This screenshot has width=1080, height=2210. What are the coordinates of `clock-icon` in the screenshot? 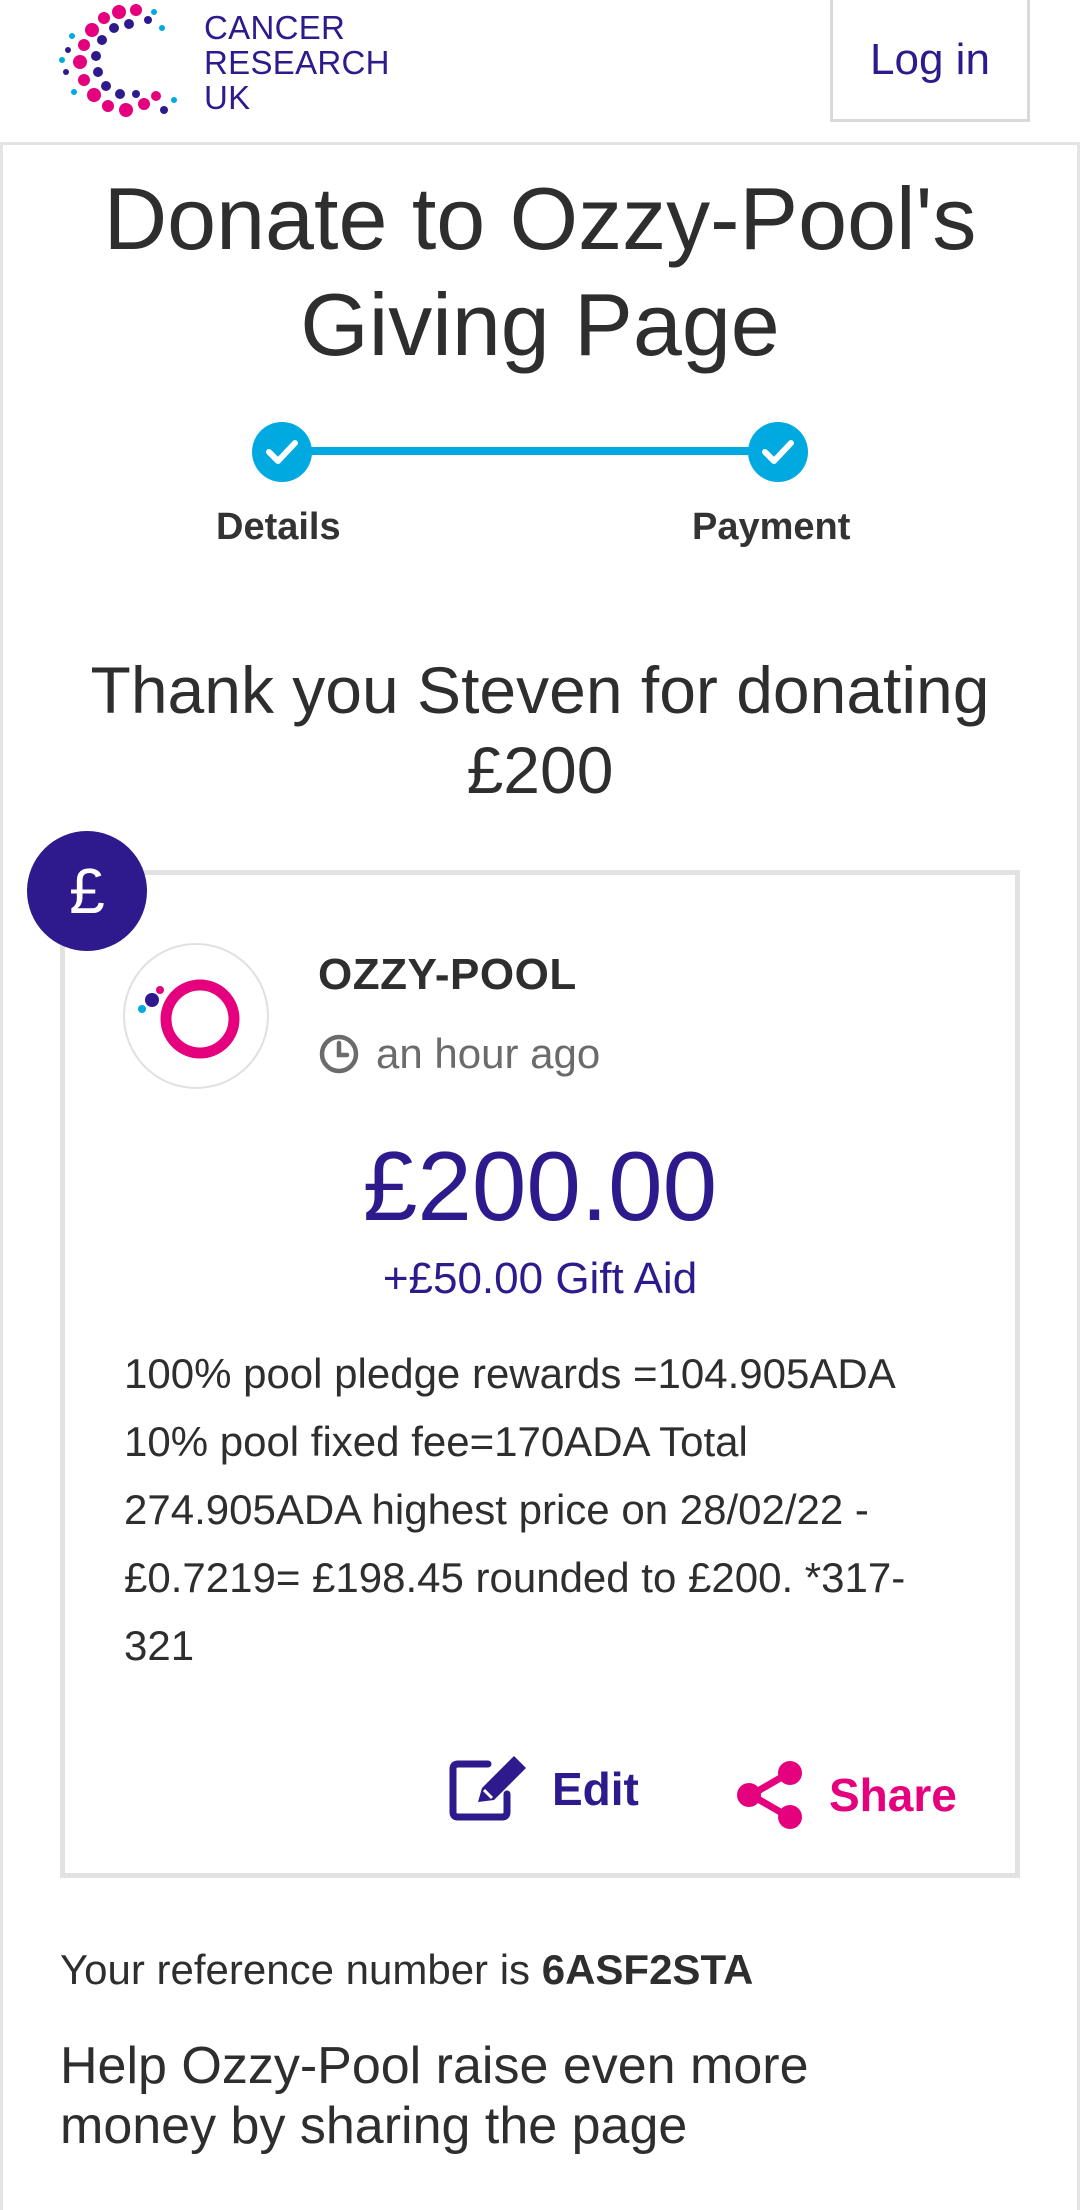 It's located at (339, 1054).